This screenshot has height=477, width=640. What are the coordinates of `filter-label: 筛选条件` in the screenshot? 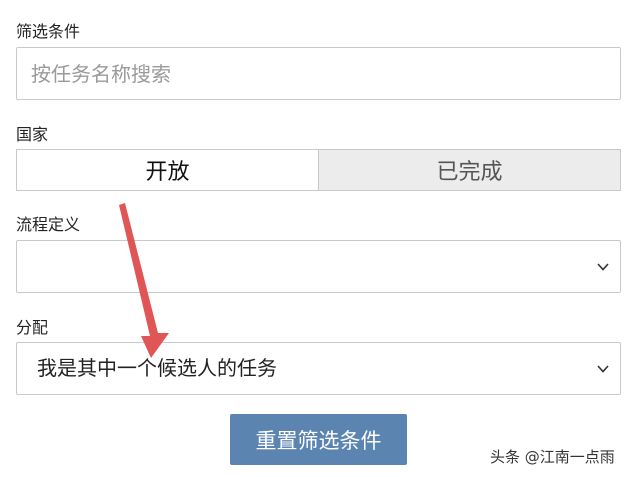 It's located at (48, 31).